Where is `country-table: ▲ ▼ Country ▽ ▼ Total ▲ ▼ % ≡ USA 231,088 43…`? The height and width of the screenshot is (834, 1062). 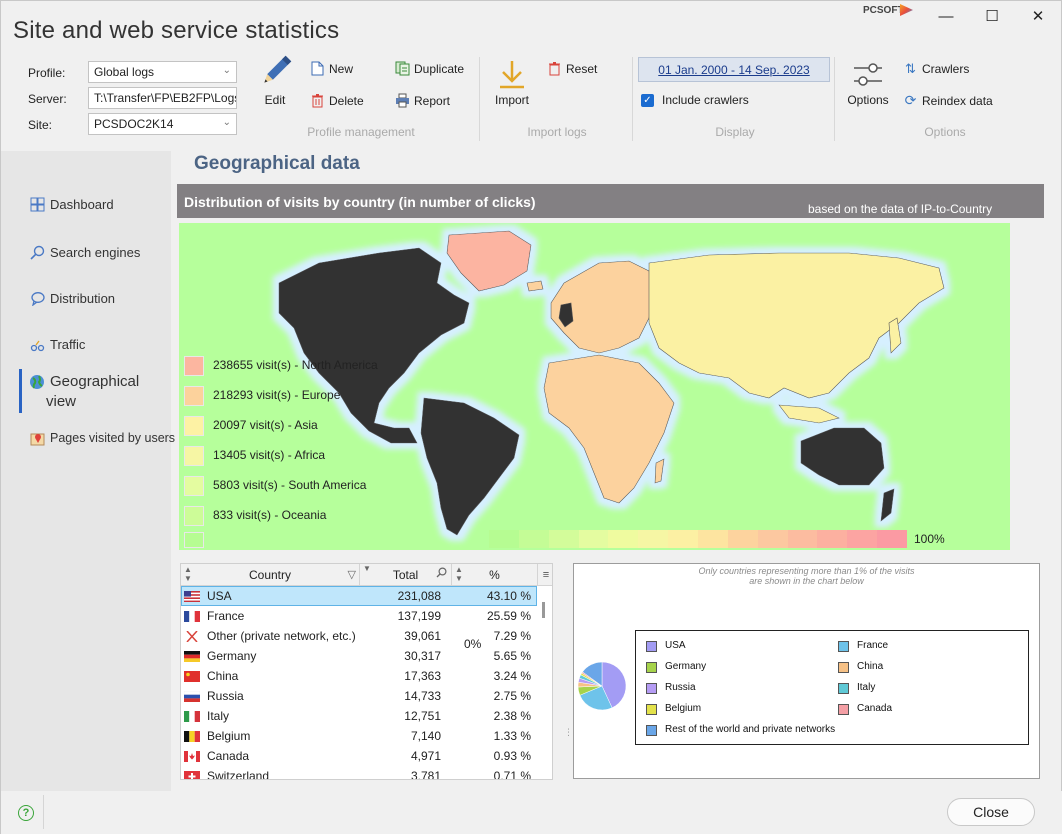
country-table: ▲ ▼ Country ▽ ▼ Total ▲ ▼ % ≡ USA 231,088 43… is located at coordinates (366, 671).